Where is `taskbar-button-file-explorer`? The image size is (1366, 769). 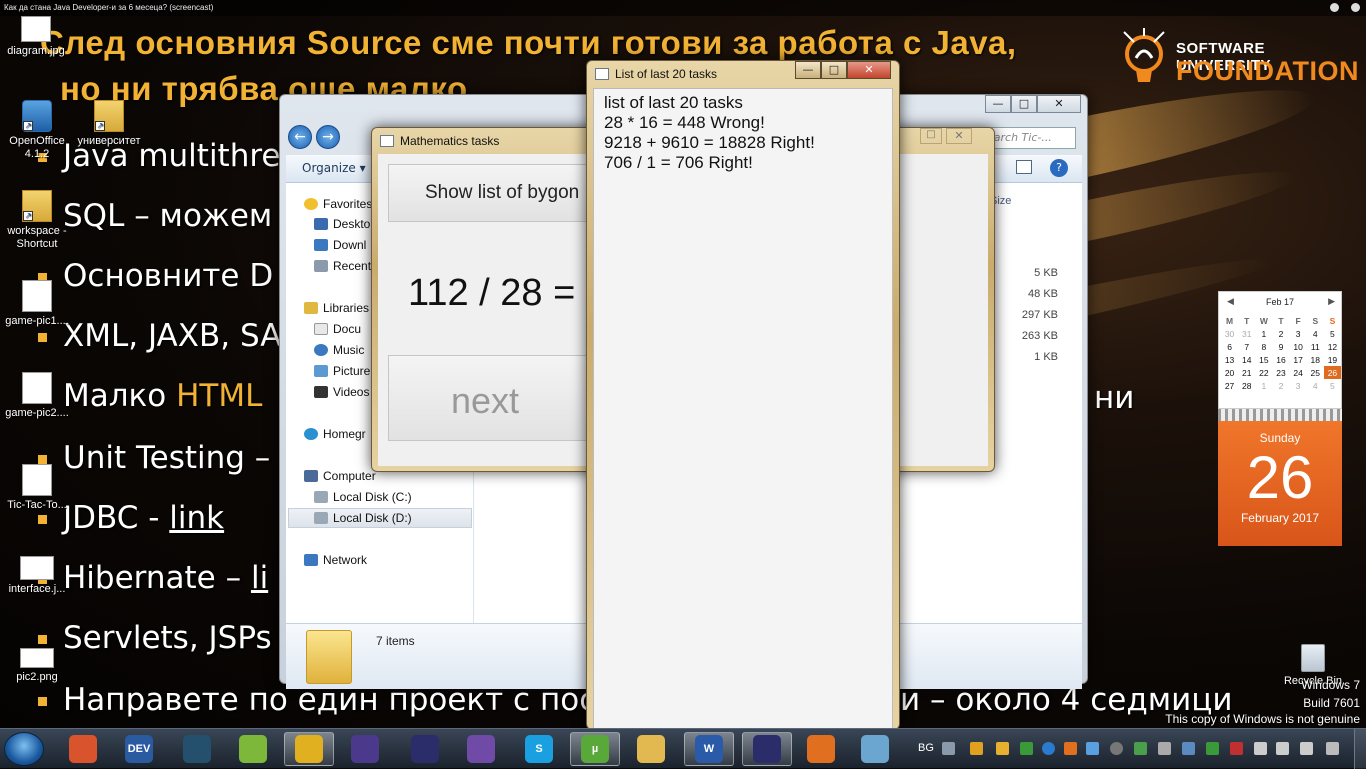 taskbar-button-file-explorer is located at coordinates (651, 749).